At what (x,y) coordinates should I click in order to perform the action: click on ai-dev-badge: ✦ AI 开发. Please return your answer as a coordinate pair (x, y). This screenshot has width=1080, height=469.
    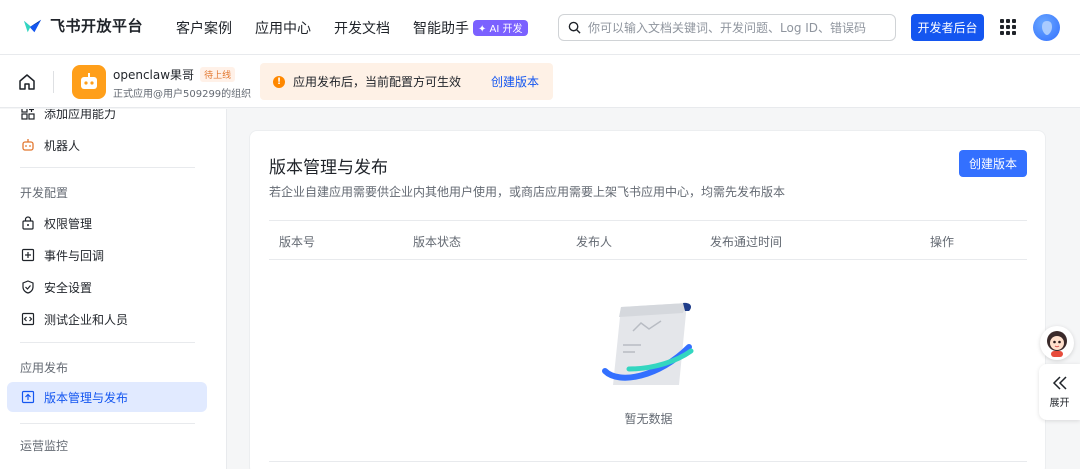
    Looking at the image, I should click on (500, 27).